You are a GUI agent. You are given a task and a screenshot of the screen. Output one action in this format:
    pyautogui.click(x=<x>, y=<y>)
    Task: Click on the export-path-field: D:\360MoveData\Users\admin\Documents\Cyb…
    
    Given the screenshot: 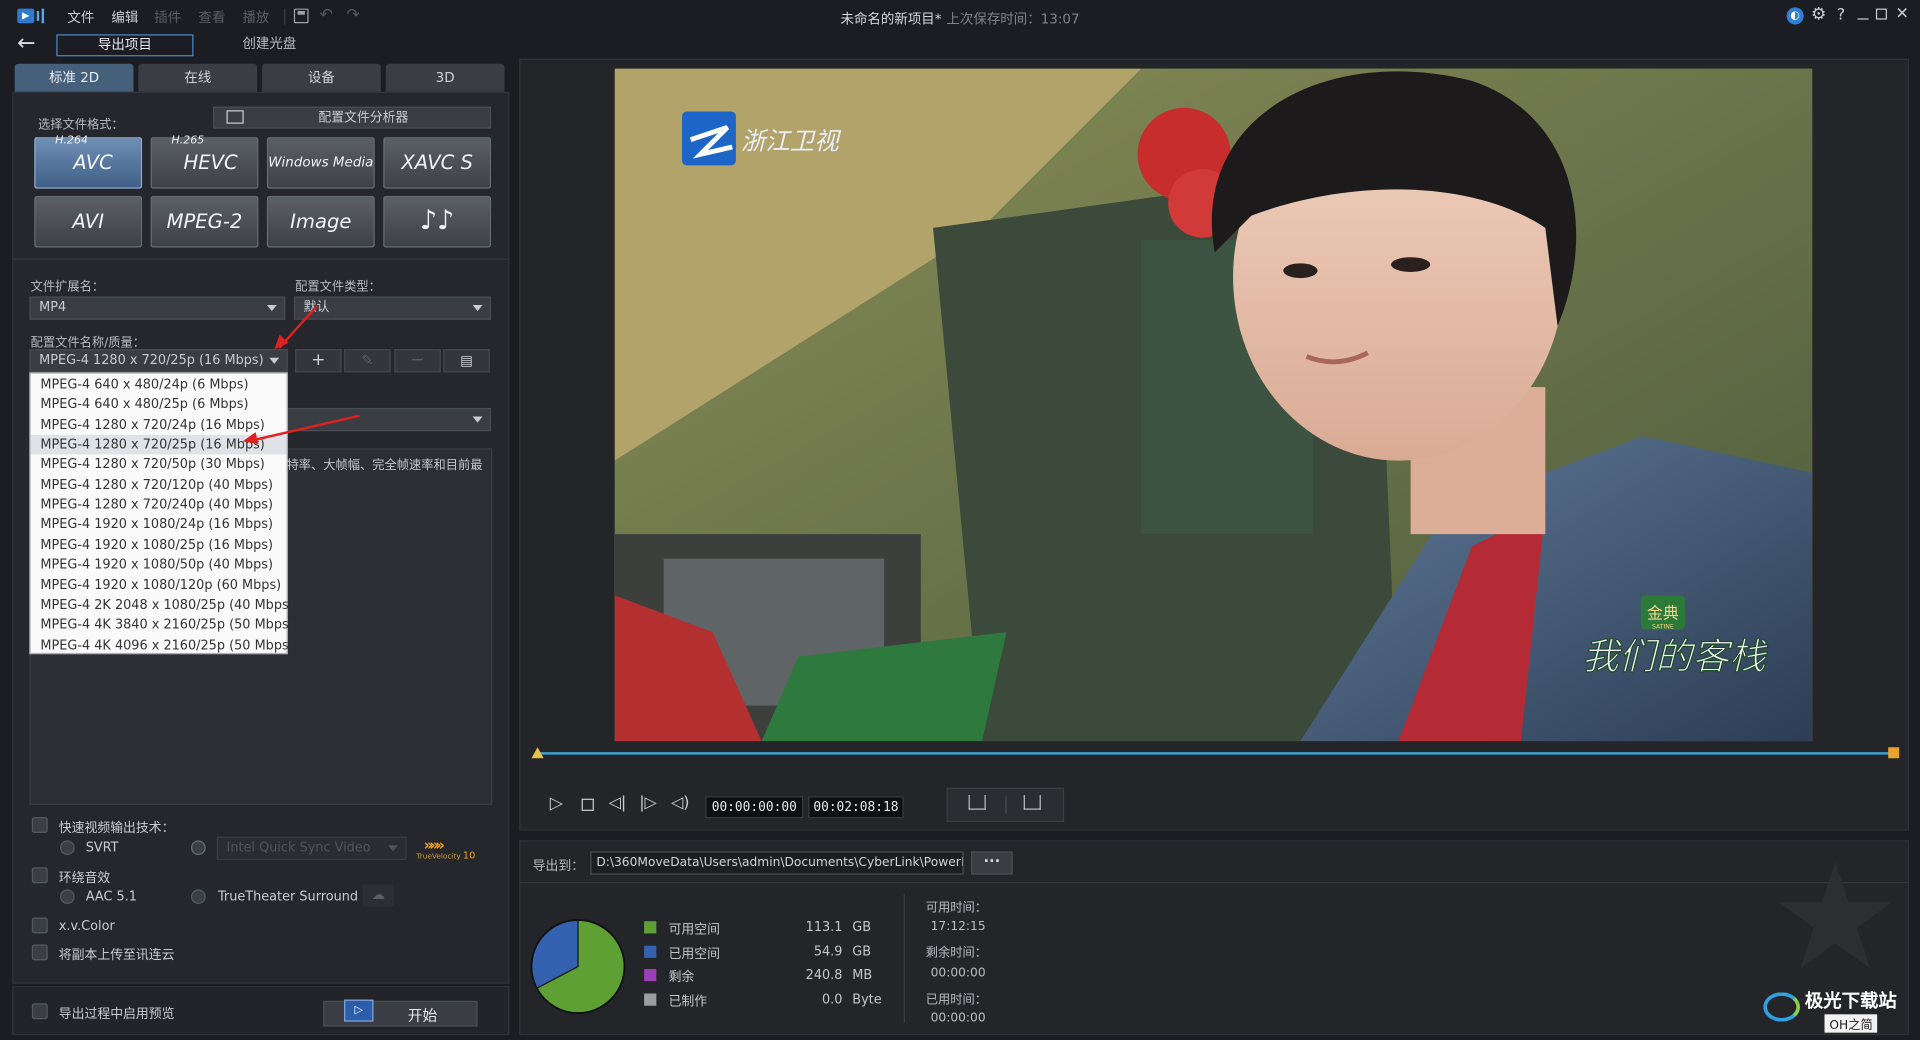 What is the action you would take?
    pyautogui.click(x=777, y=863)
    